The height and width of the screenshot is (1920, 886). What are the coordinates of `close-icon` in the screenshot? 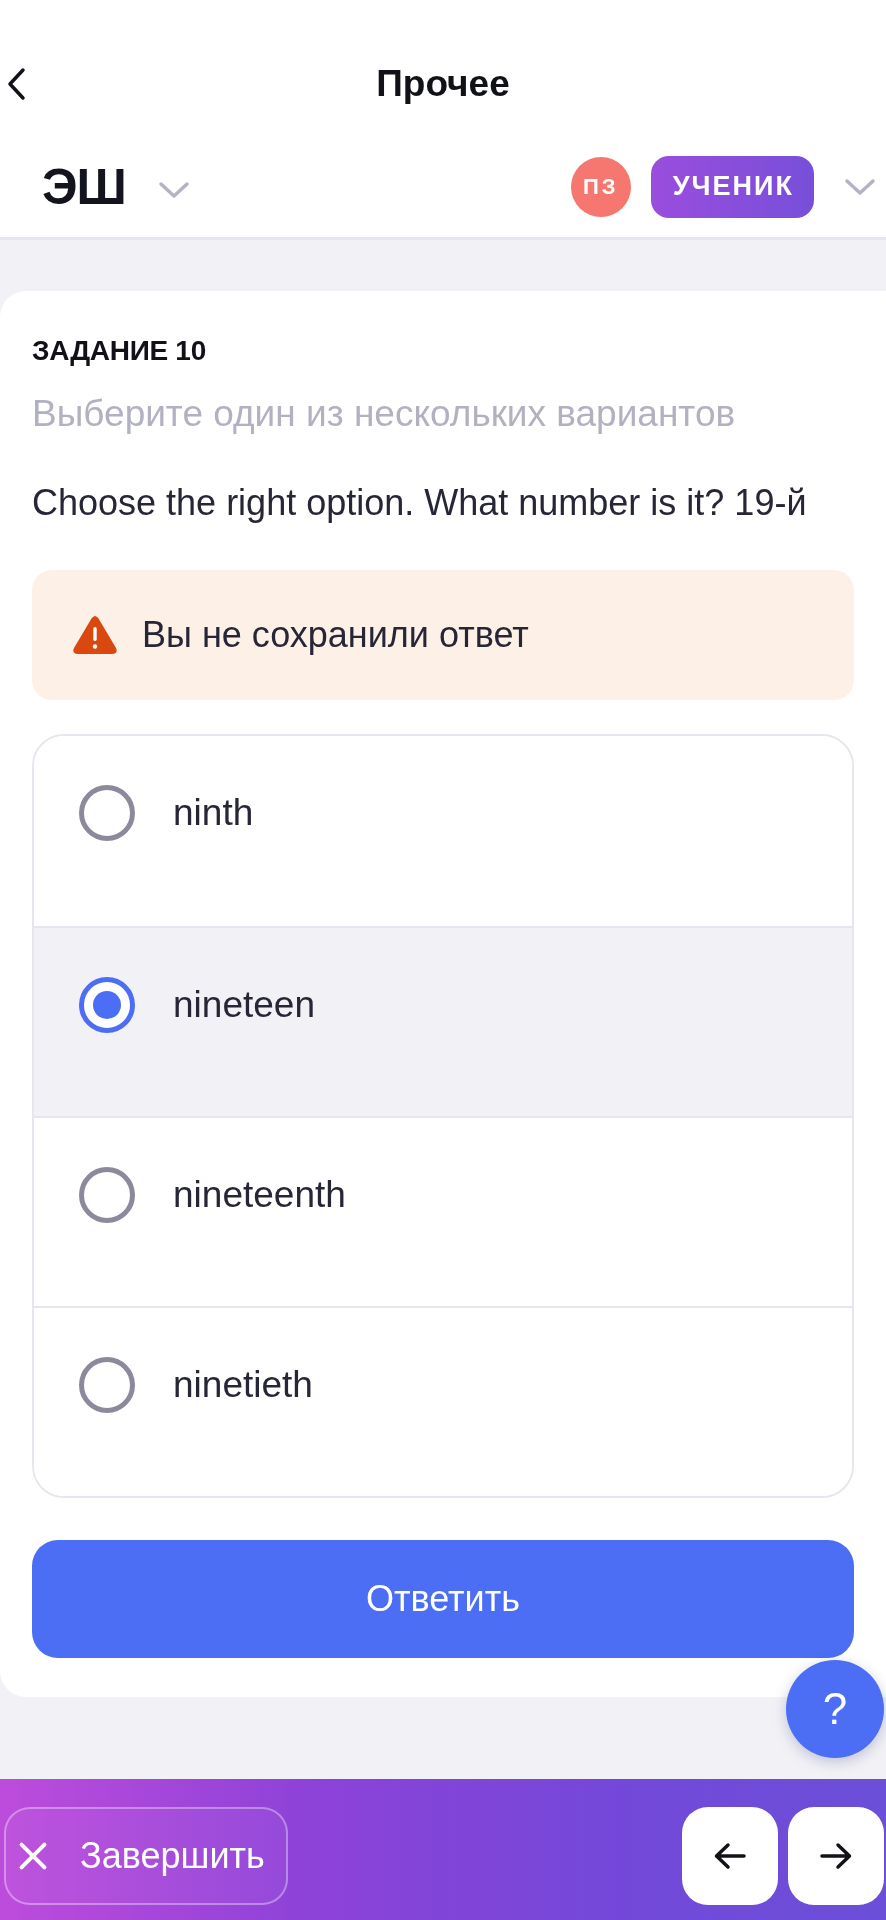 It's located at (33, 1856).